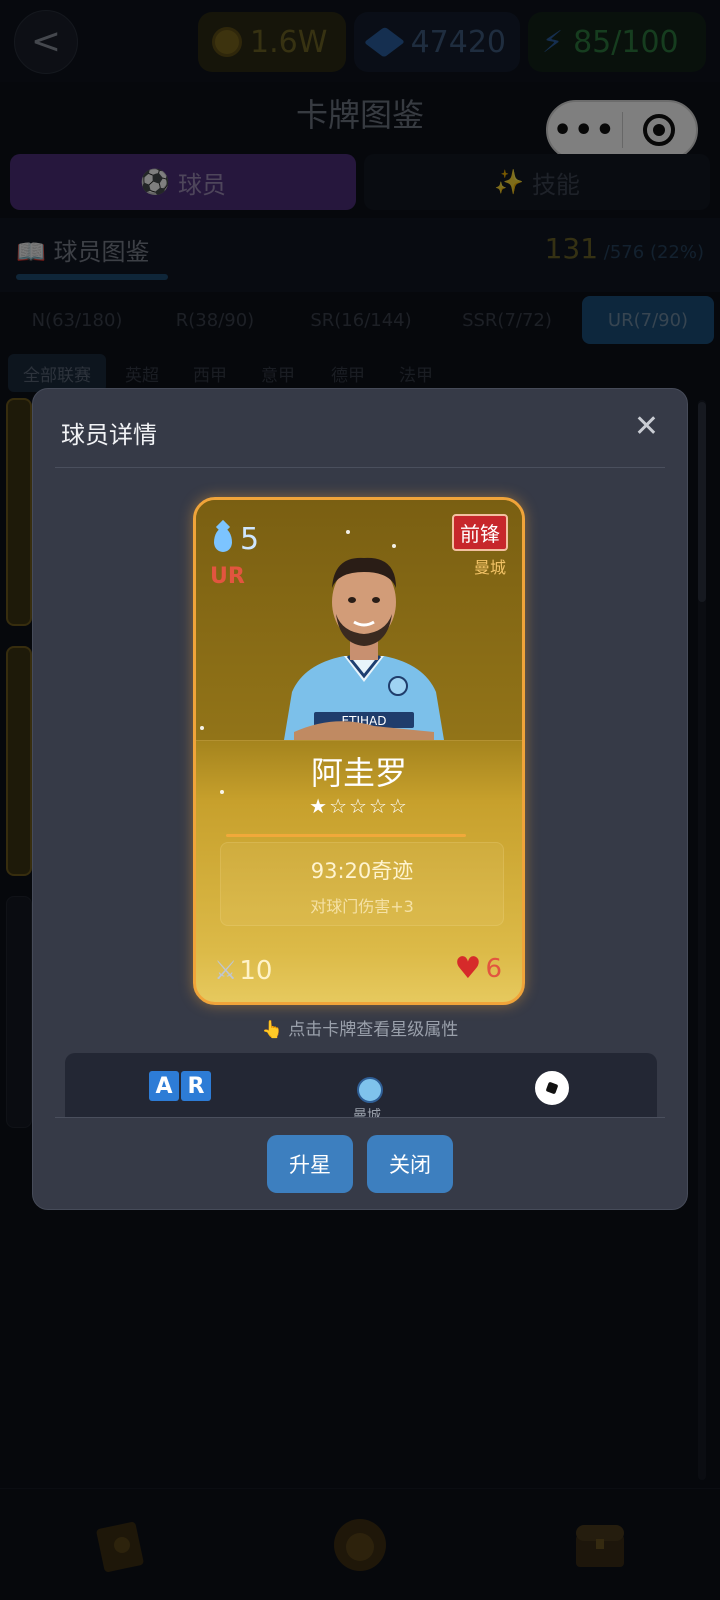  I want to click on skill-name: 93:20奇迹, so click(362, 871).